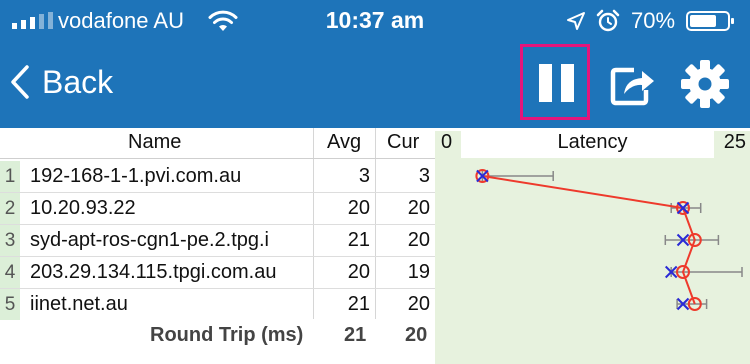 The image size is (750, 364). What do you see at coordinates (344, 142) in the screenshot?
I see `header-avg: Avg` at bounding box center [344, 142].